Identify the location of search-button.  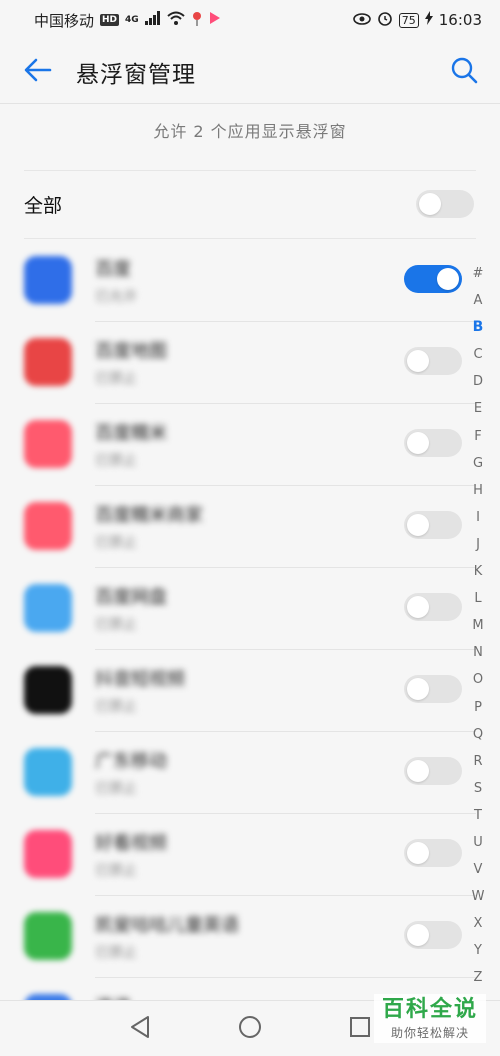
(464, 72).